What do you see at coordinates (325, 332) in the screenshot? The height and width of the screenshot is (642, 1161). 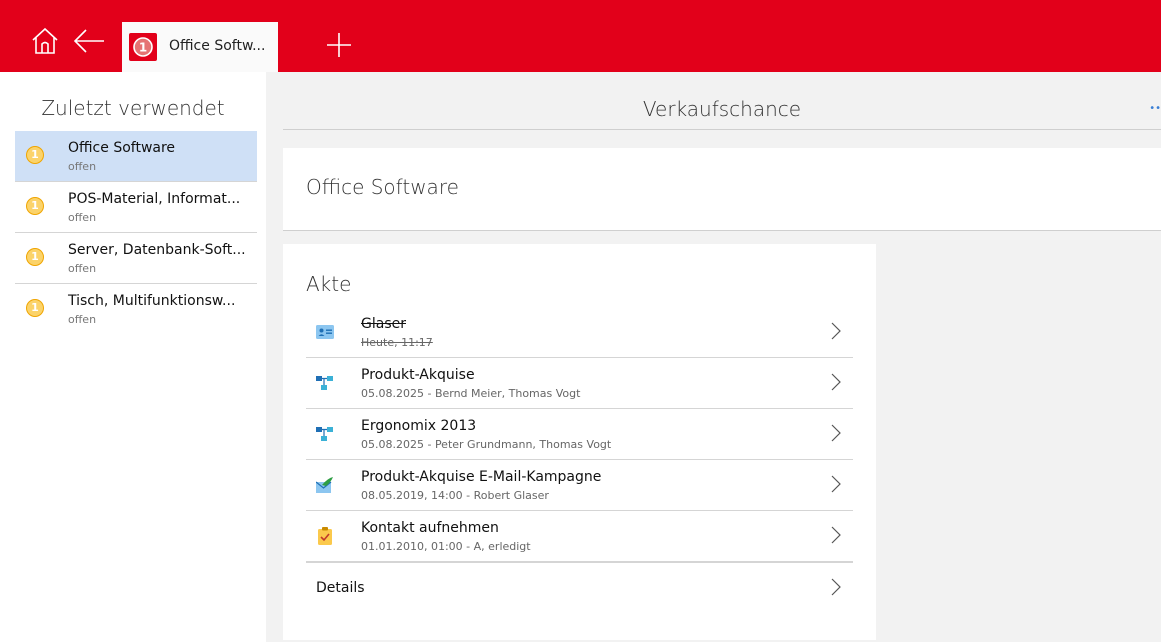 I see `contact-card-icon` at bounding box center [325, 332].